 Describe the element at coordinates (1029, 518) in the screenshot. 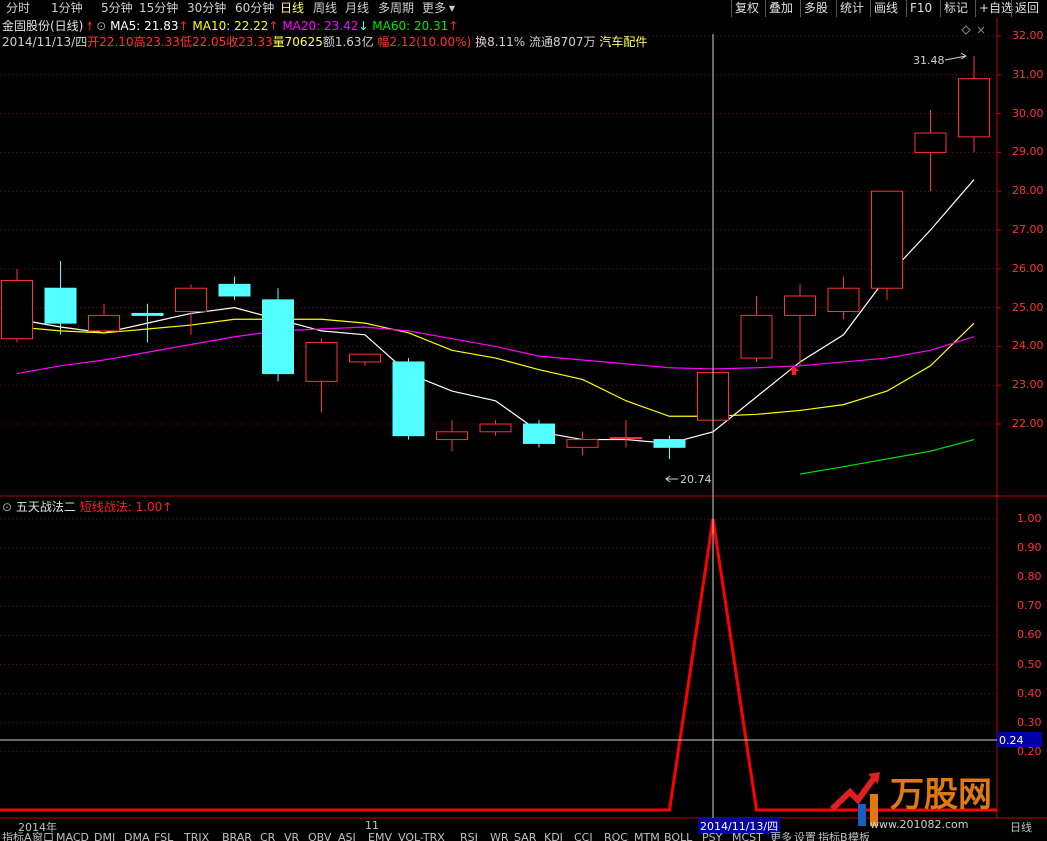

I see `indicator-tick-label: 1.00` at that location.